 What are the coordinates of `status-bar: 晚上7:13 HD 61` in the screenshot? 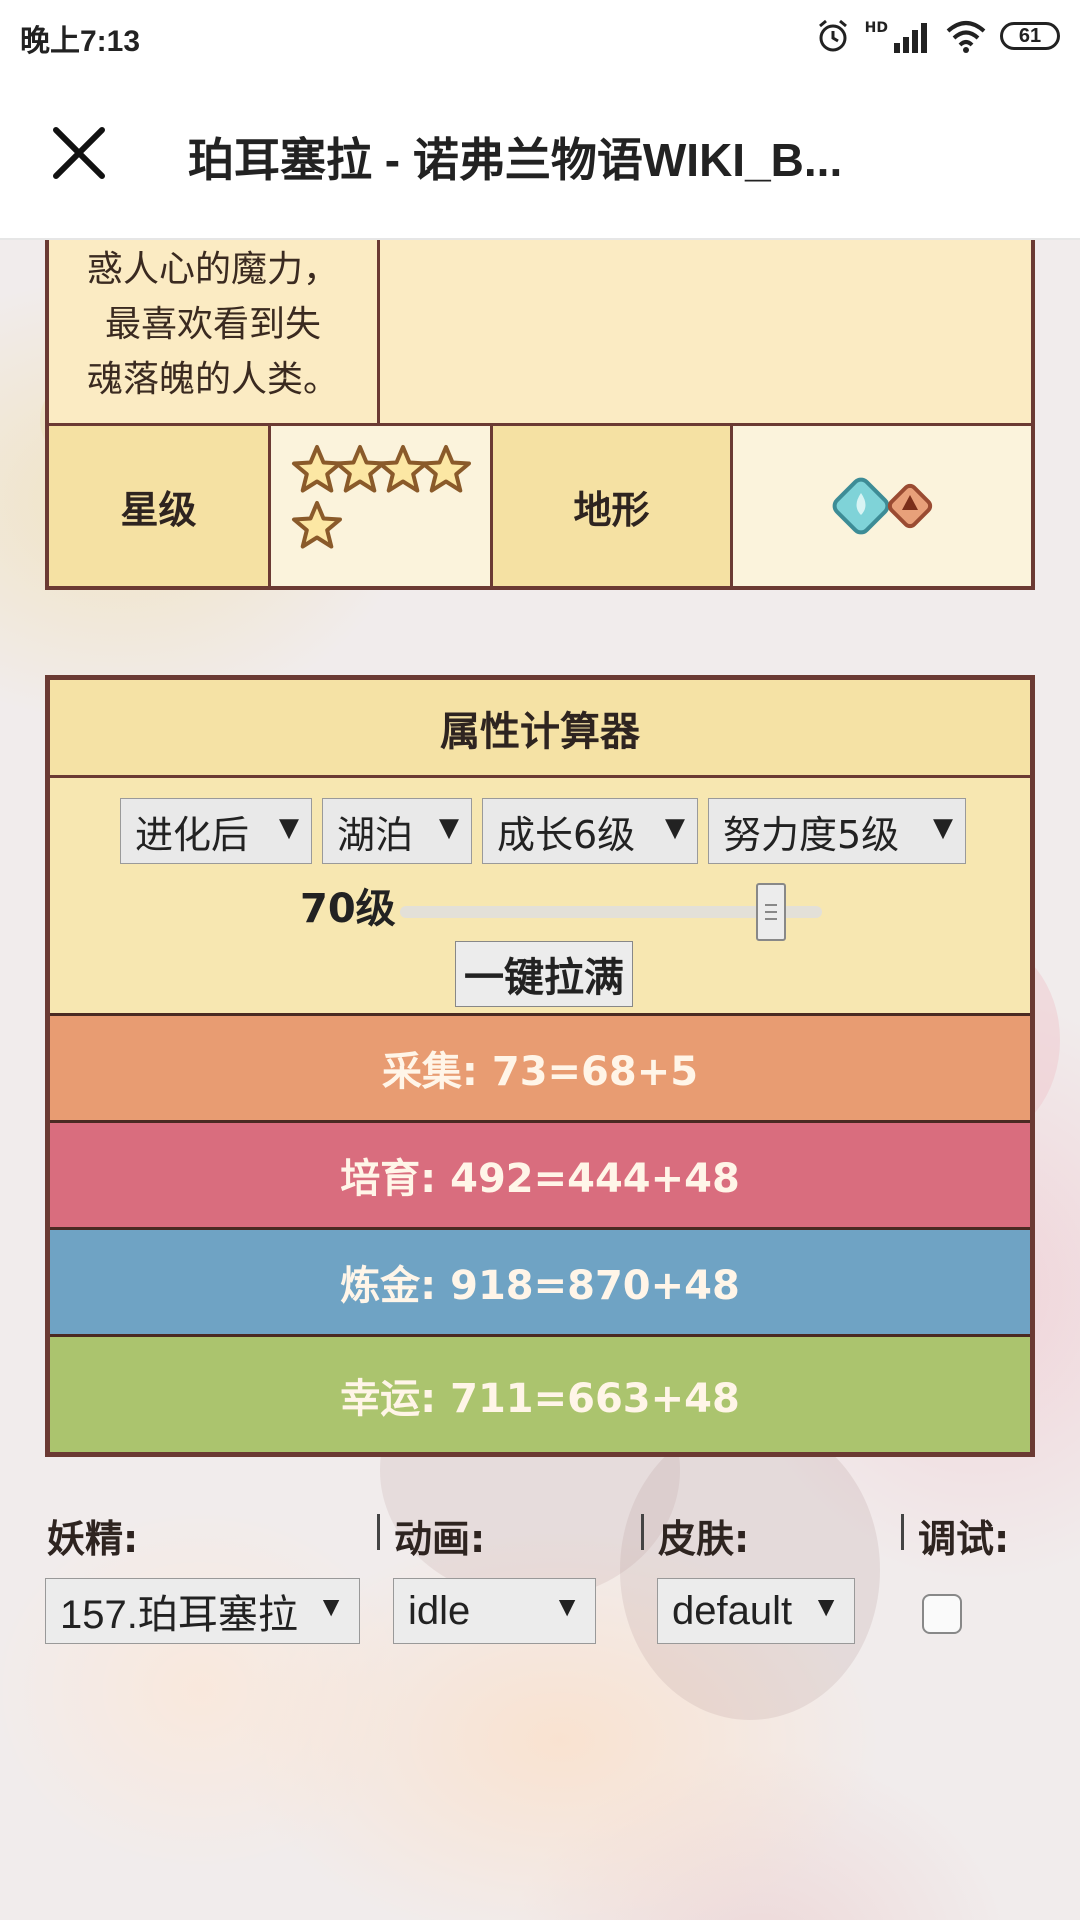 It's located at (540, 36).